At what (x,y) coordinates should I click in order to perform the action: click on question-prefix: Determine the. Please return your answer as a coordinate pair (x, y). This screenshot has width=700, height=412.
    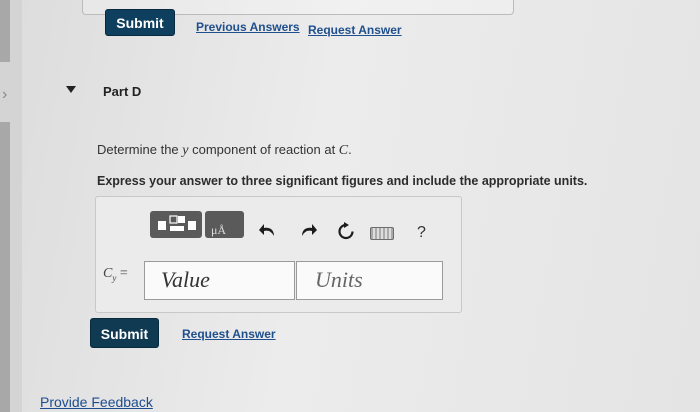
    Looking at the image, I should click on (140, 149).